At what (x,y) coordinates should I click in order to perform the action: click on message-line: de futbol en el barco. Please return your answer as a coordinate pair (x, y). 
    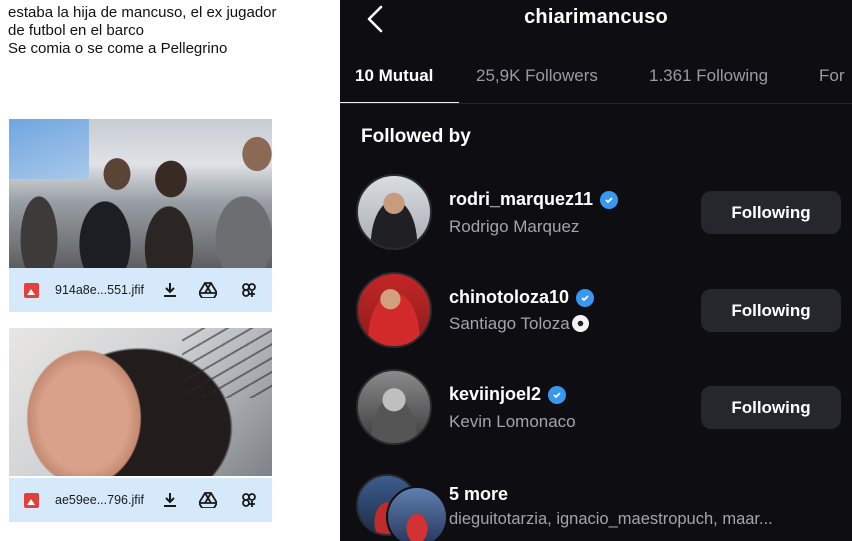
    Looking at the image, I should click on (76, 30).